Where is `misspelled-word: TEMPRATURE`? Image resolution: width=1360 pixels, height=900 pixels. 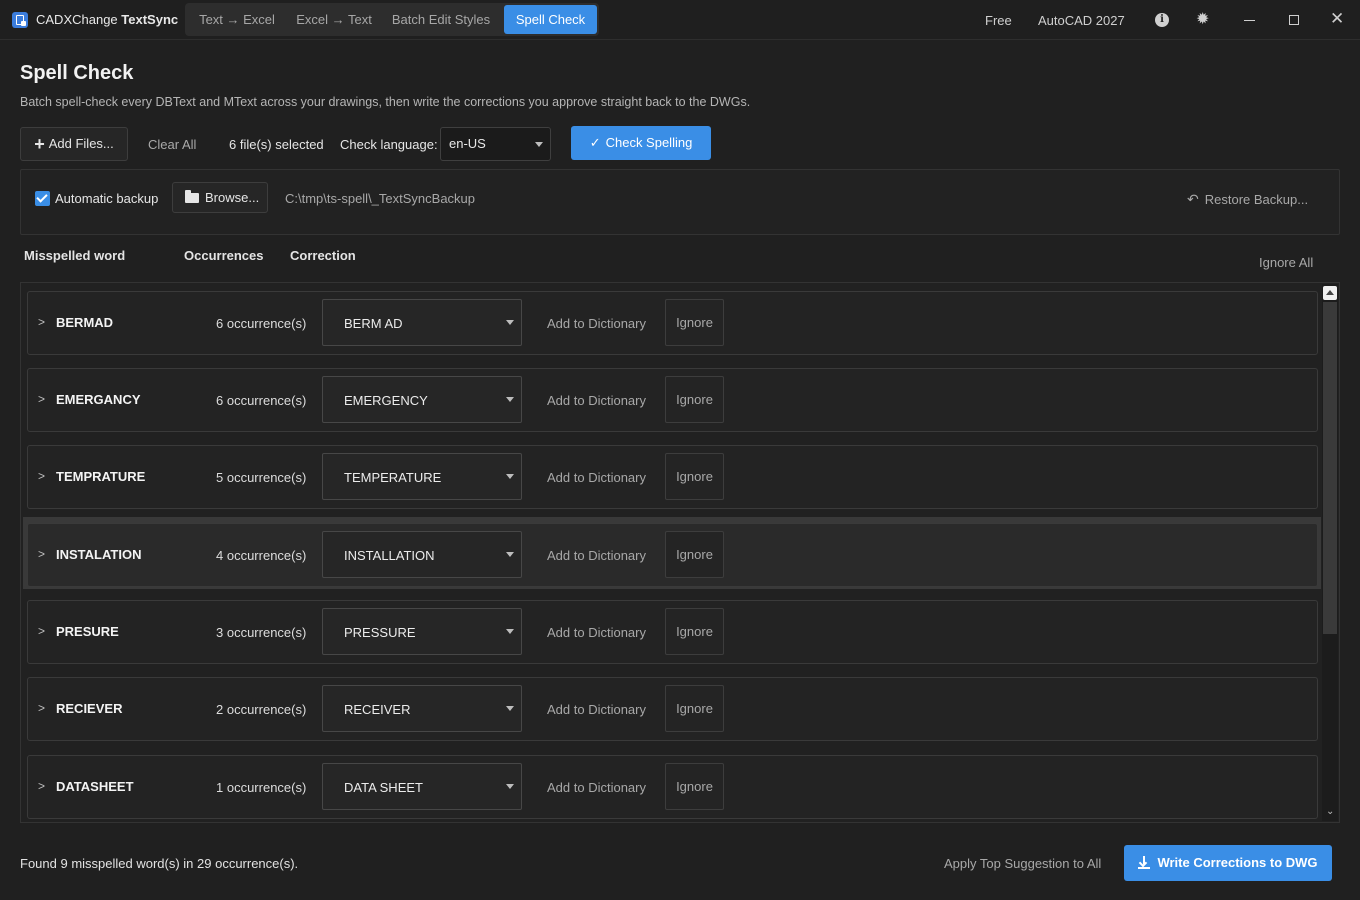 misspelled-word: TEMPRATURE is located at coordinates (101, 476).